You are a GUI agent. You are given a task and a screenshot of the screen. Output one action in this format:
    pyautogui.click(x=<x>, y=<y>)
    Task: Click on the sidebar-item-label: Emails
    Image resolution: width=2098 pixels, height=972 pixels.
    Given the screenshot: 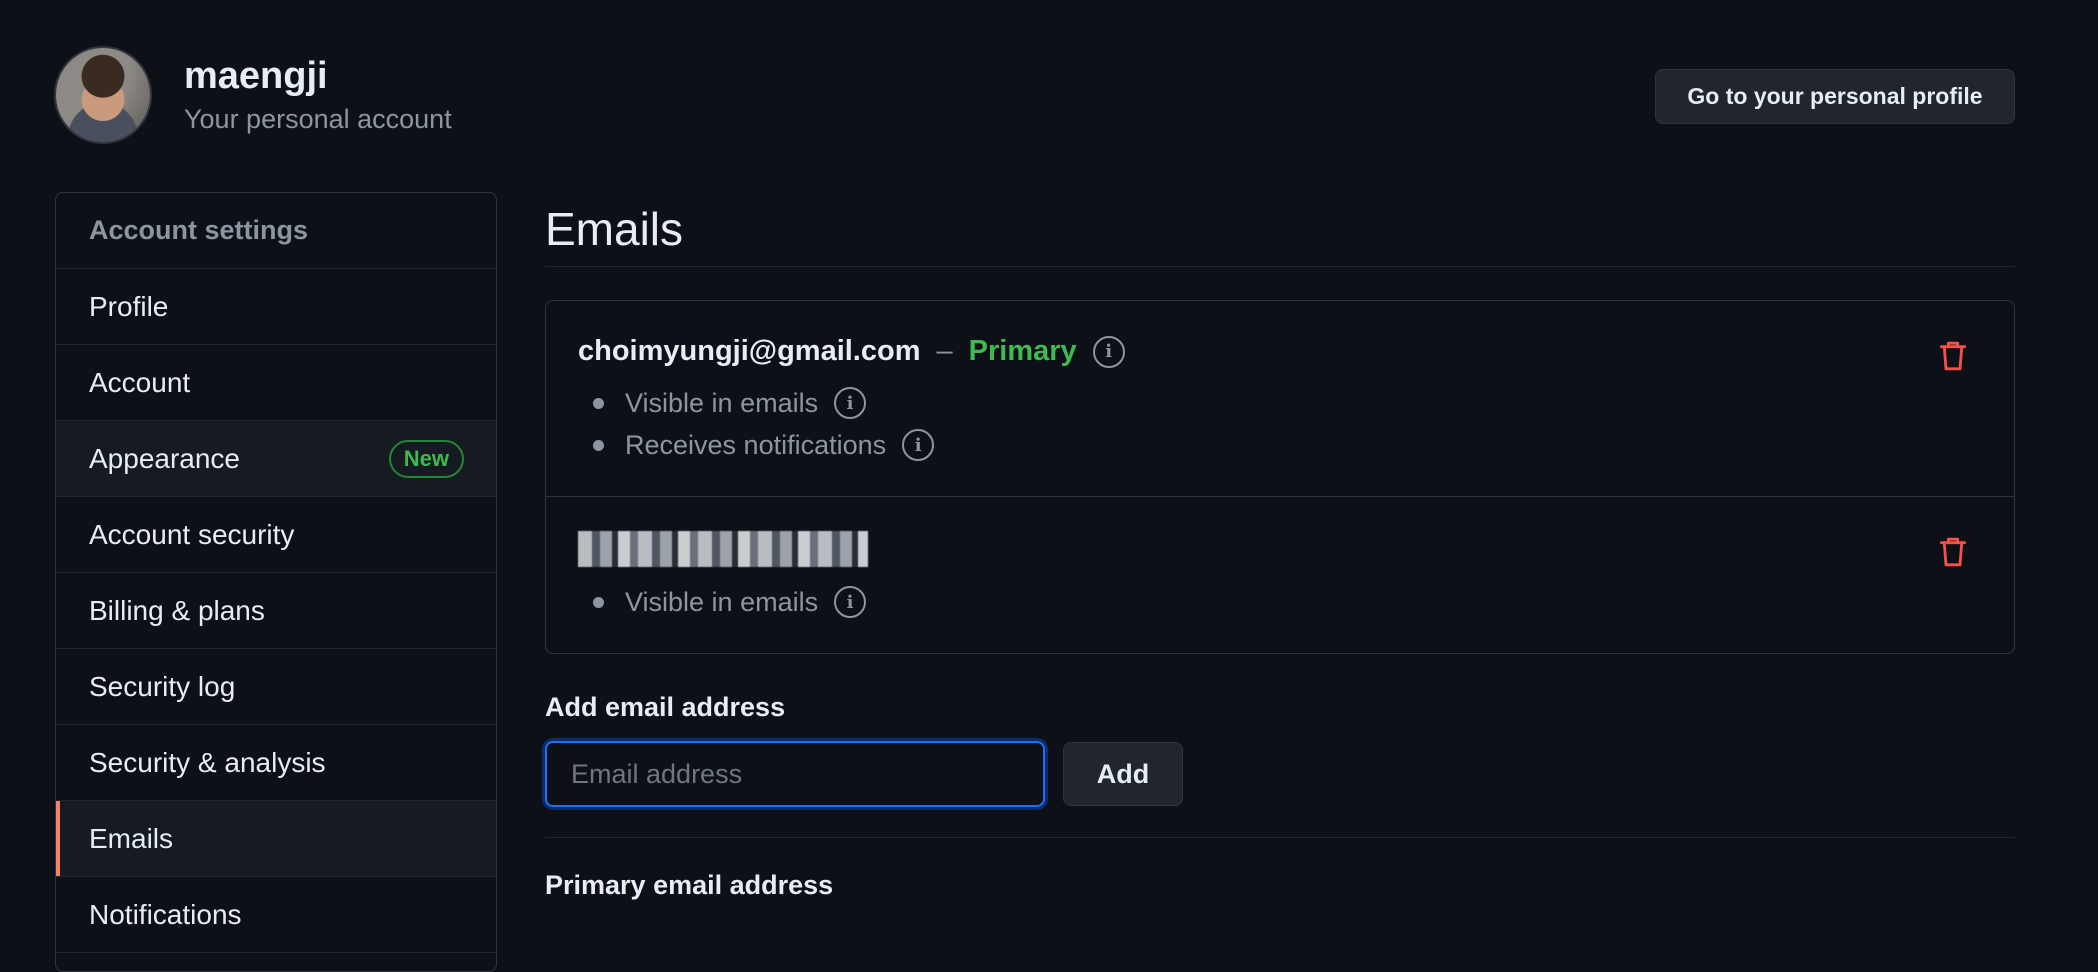 What is the action you would take?
    pyautogui.click(x=131, y=838)
    